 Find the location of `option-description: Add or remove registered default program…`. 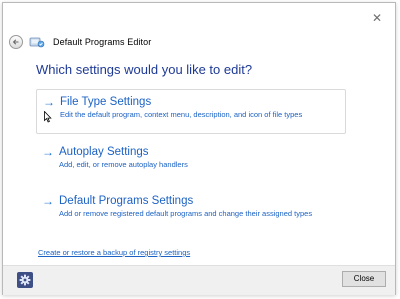

option-description: Add or remove registered default program… is located at coordinates (186, 213).